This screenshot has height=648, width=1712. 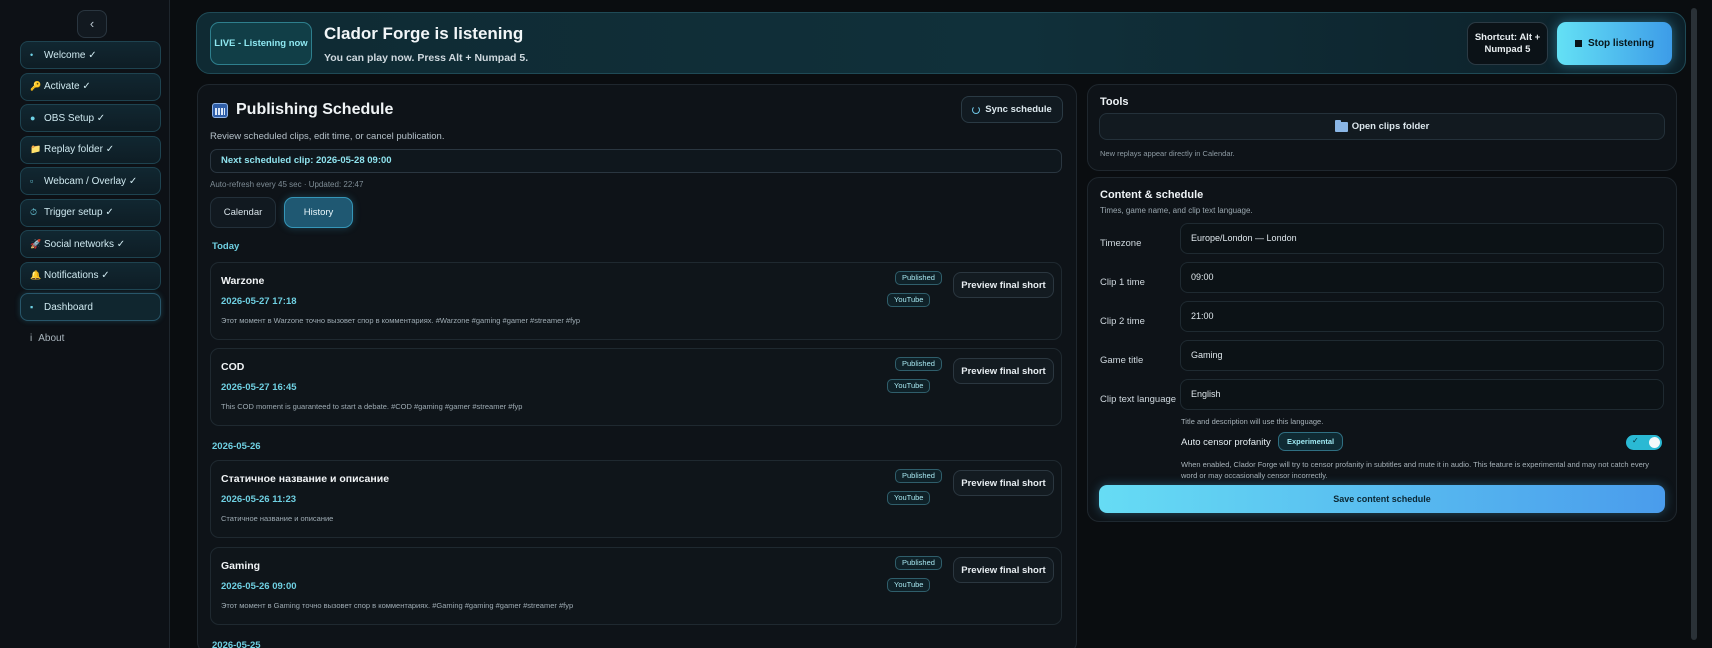 What do you see at coordinates (79, 212) in the screenshot?
I see `sidebar-item-label: Trigger setup ✓` at bounding box center [79, 212].